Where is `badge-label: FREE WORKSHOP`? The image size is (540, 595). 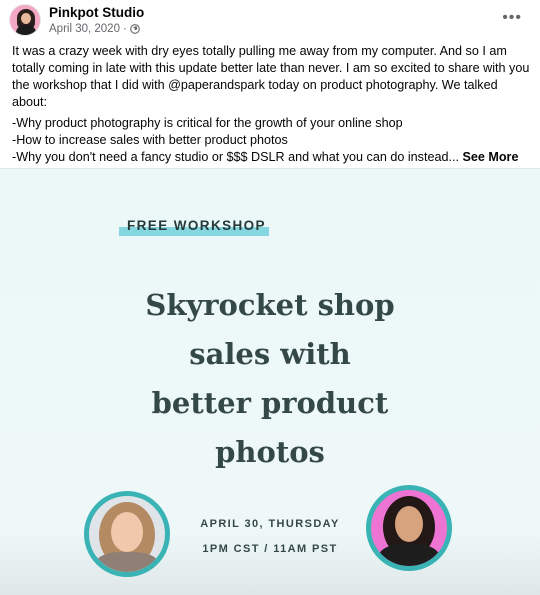
badge-label: FREE WORKSHOP is located at coordinates (196, 225).